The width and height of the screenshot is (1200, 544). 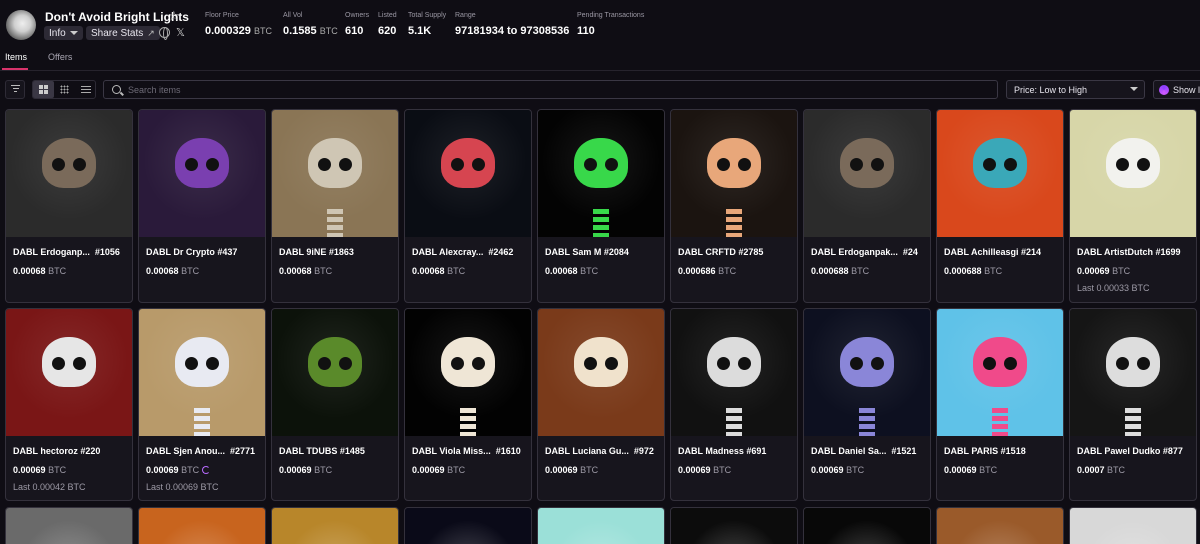 What do you see at coordinates (420, 31) in the screenshot?
I see `stat-value: 5.1K` at bounding box center [420, 31].